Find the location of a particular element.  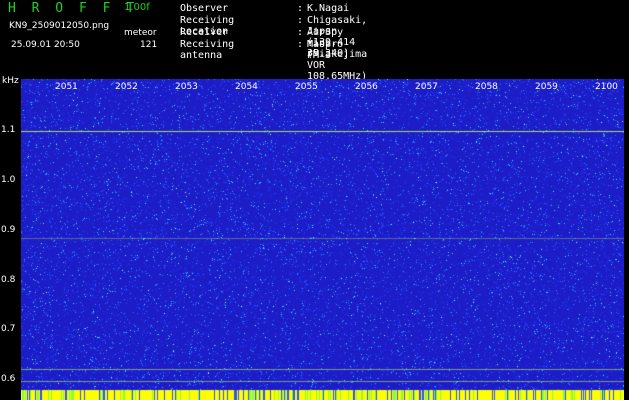

y-tick-label: 1.0 is located at coordinates (8, 180).